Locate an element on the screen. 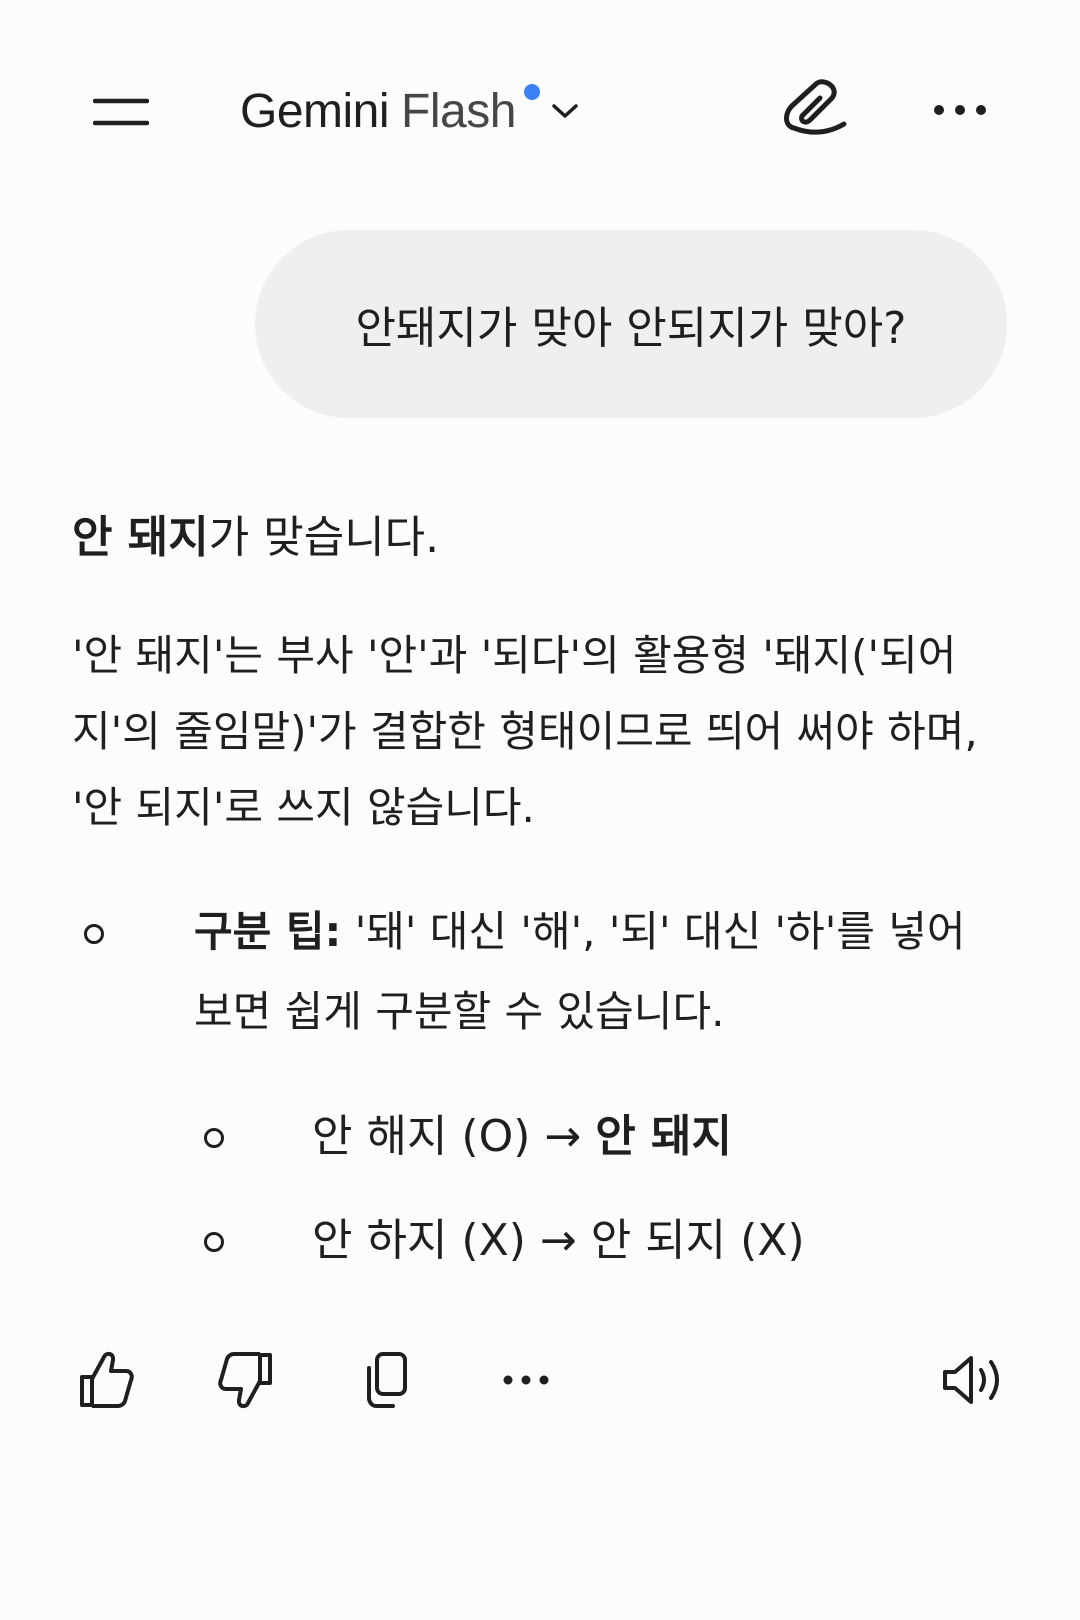  model-selector: Gemini Flash is located at coordinates (410, 111).